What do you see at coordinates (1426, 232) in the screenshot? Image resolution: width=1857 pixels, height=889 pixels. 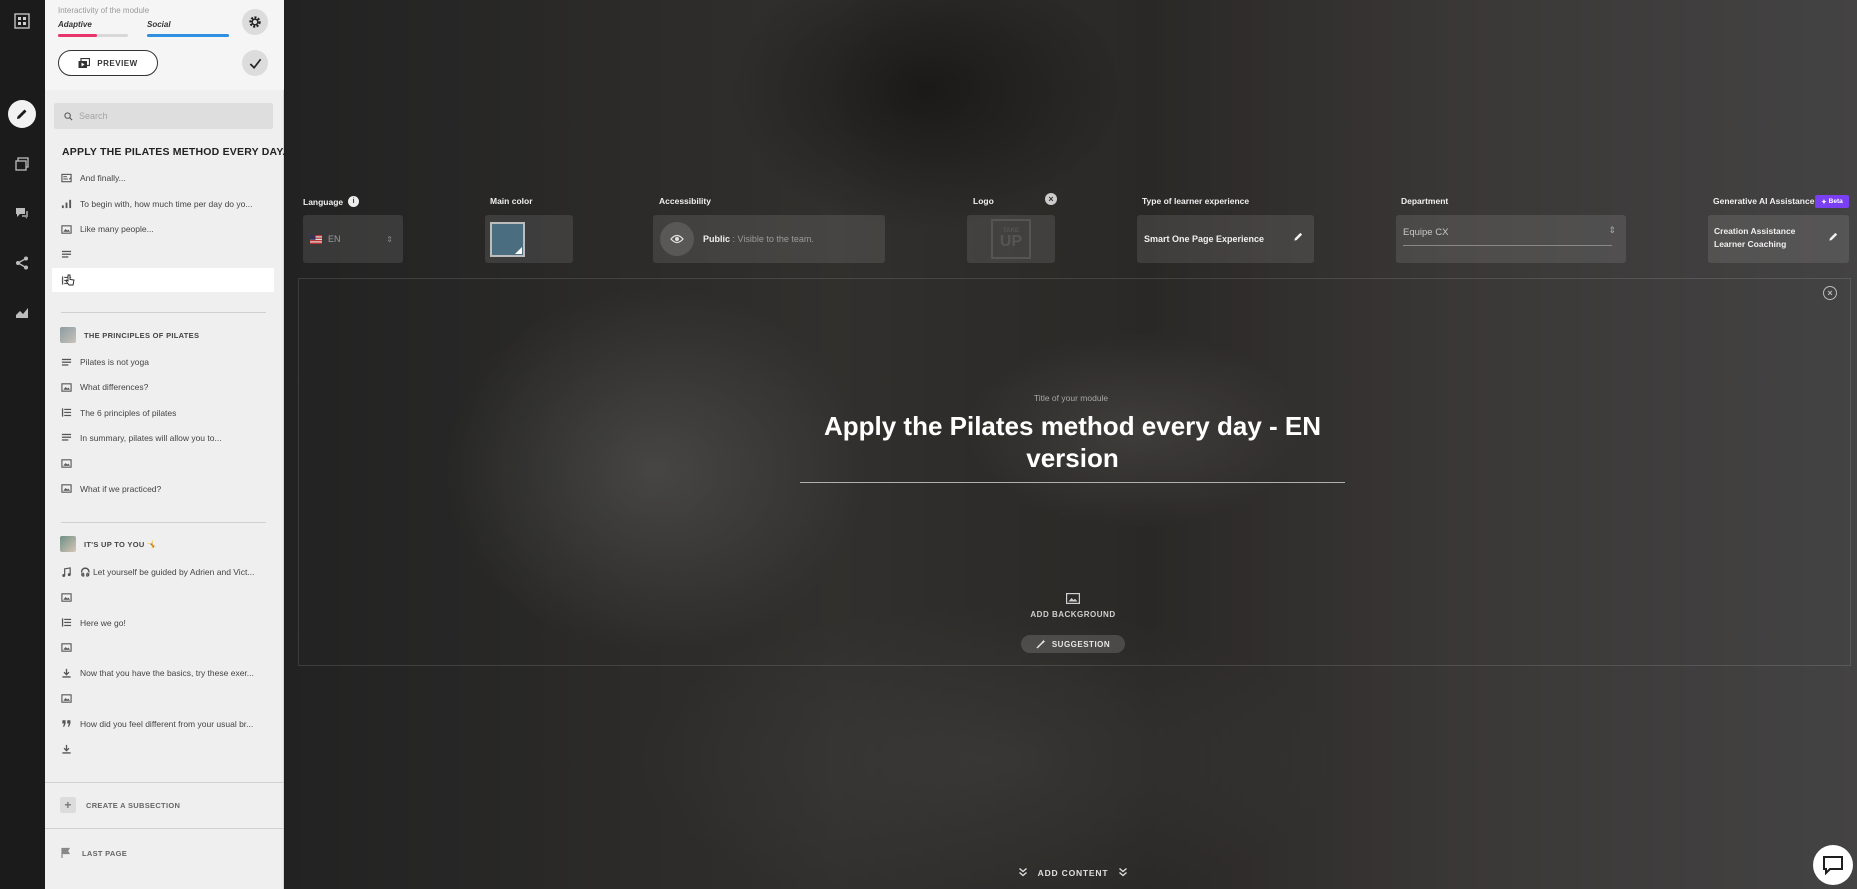 I see `department-value: Equipe CX` at bounding box center [1426, 232].